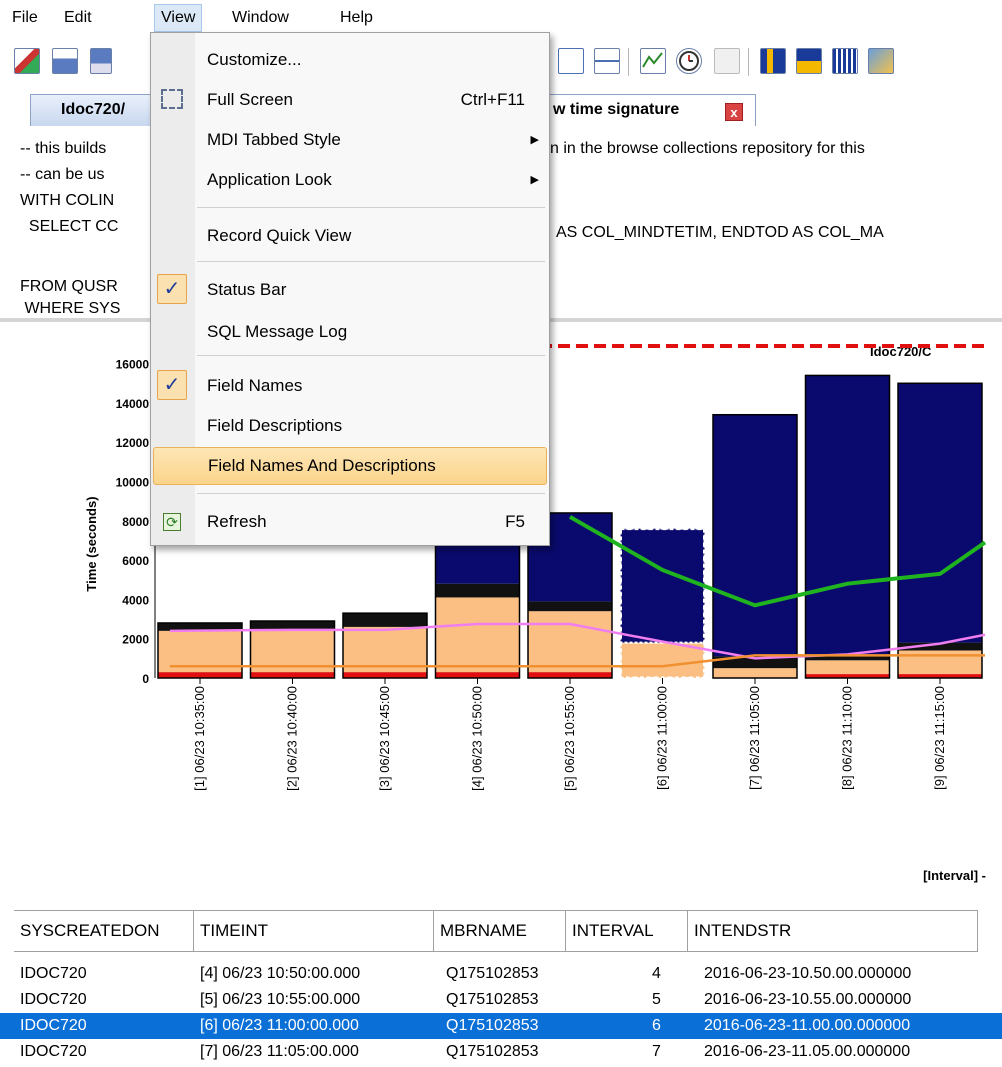  What do you see at coordinates (199, 738) in the screenshot?
I see `x-tick-label: [1] 06/23 10:35:00` at bounding box center [199, 738].